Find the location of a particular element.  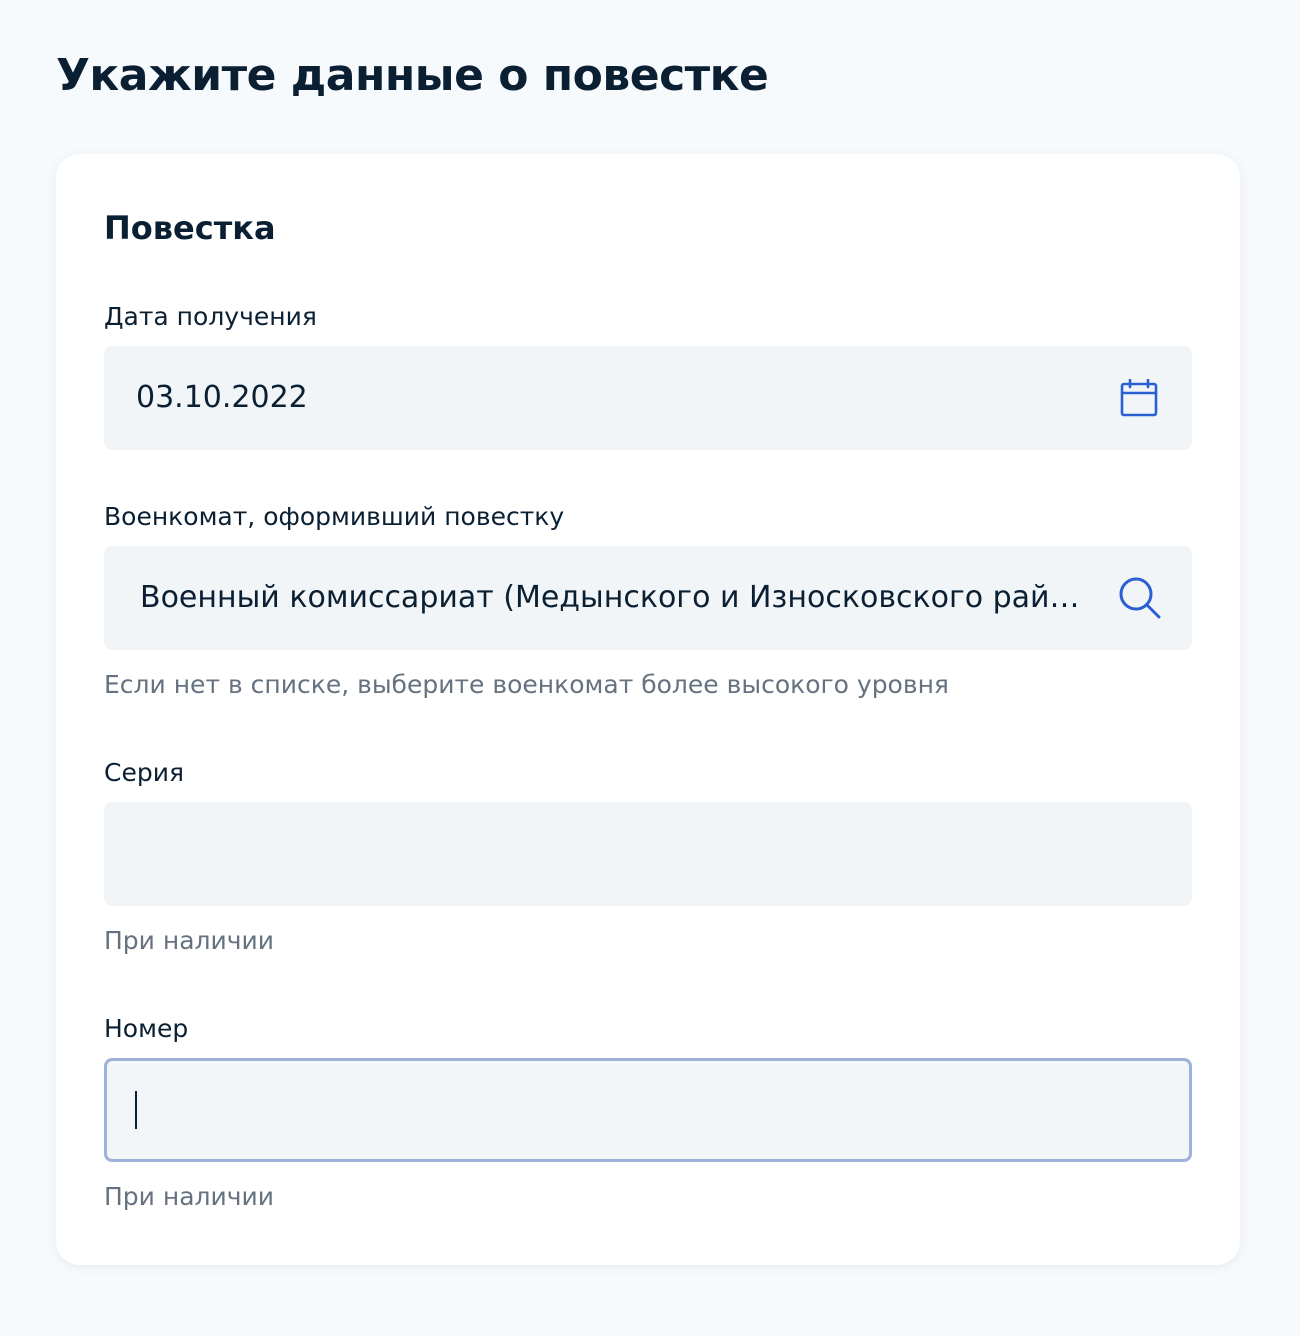

receipt-date-field: 03.10.2022 is located at coordinates (648, 398).